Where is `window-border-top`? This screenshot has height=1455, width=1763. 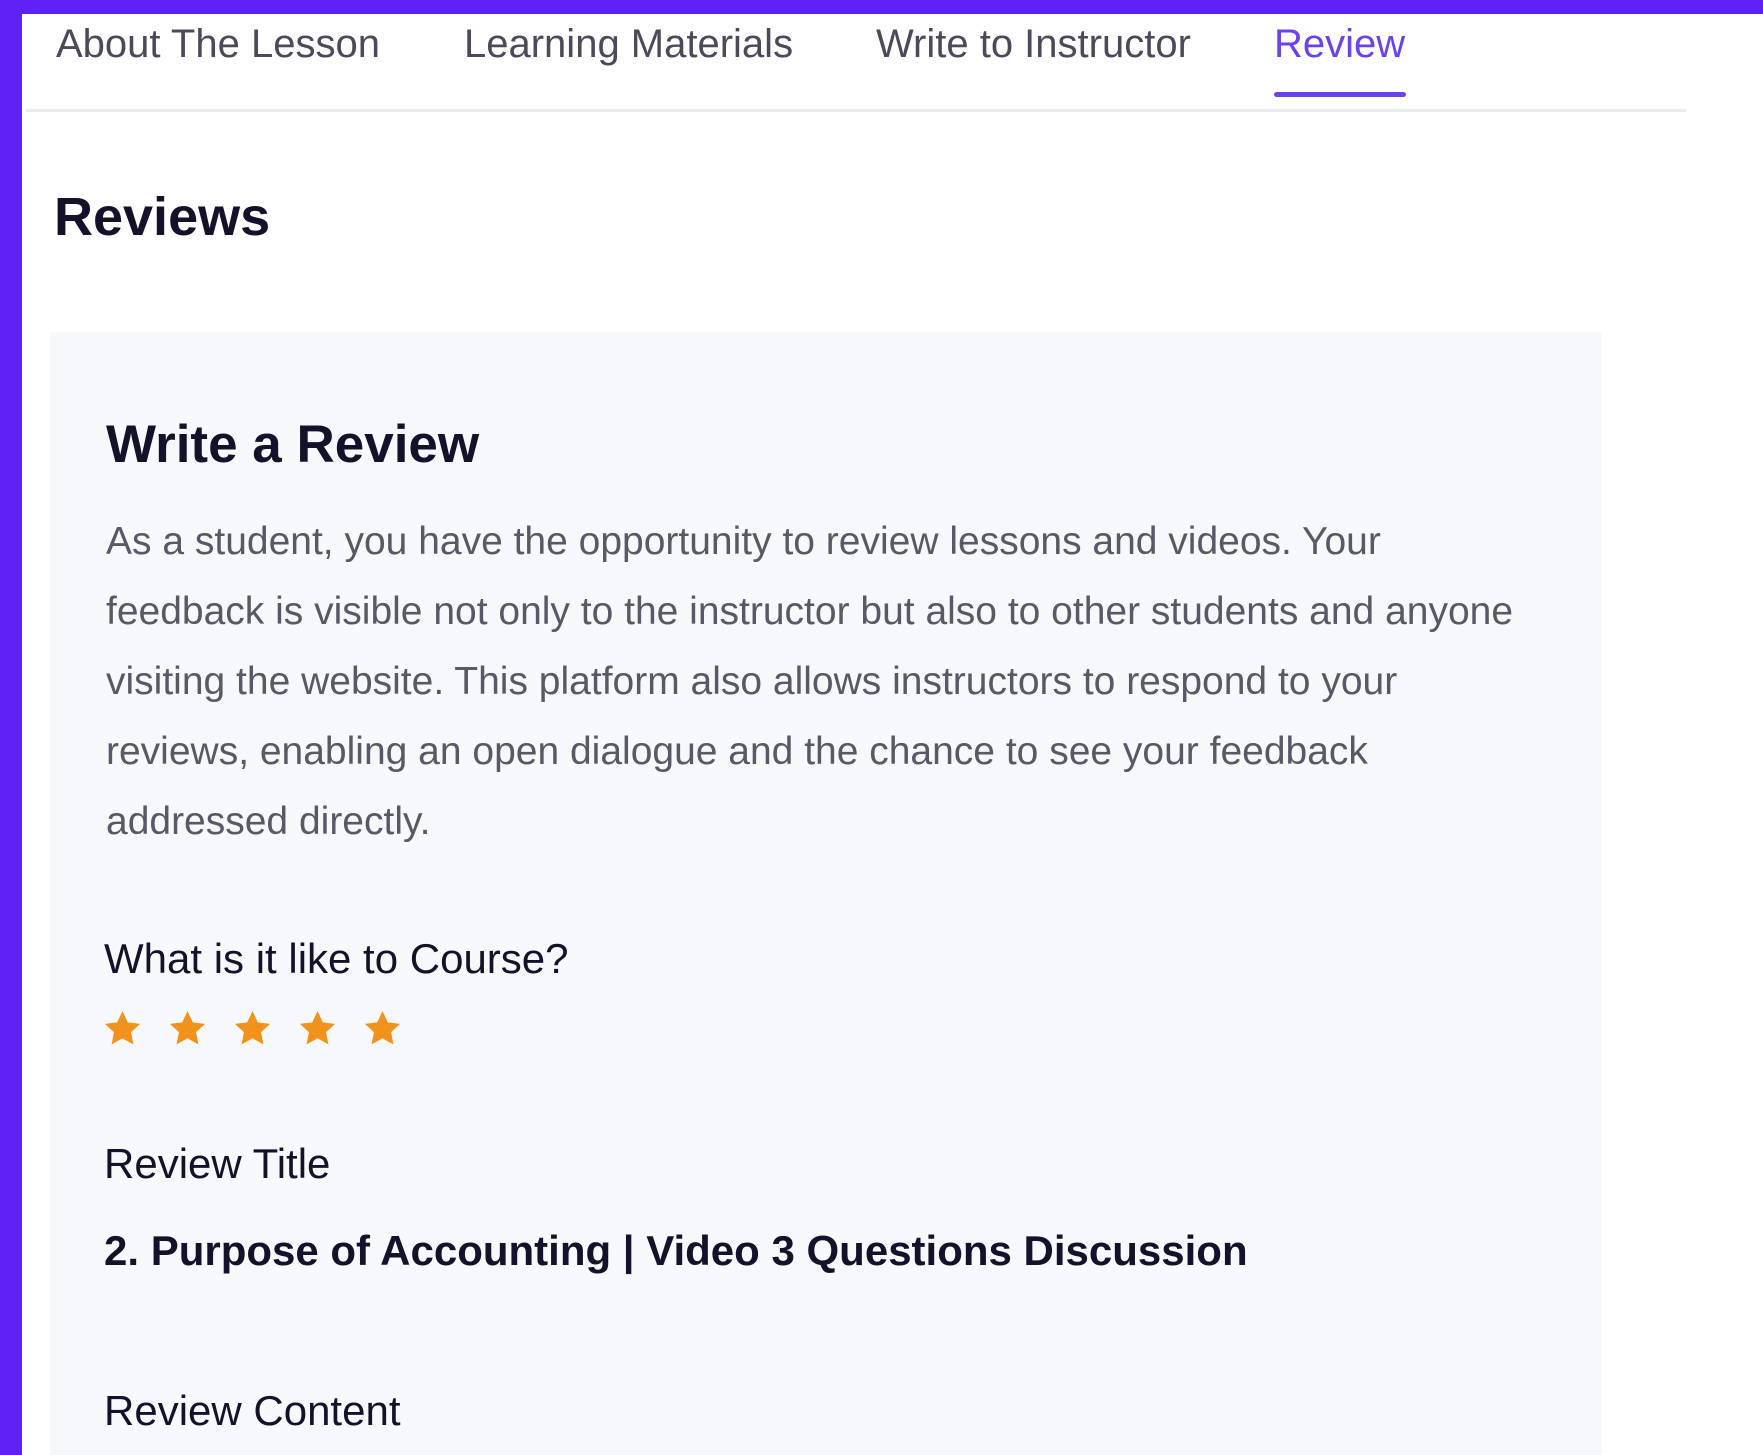 window-border-top is located at coordinates (881, 7).